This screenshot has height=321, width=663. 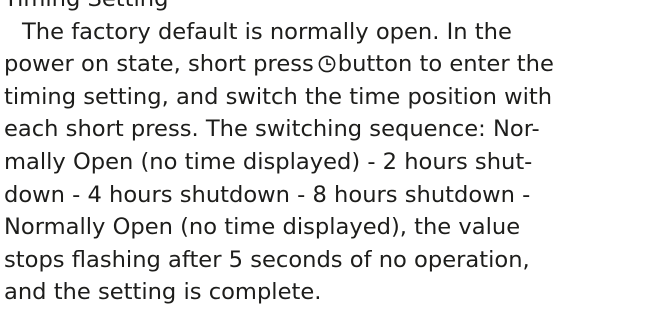 I want to click on text-line-2-end: button to enter the, so click(x=445, y=64).